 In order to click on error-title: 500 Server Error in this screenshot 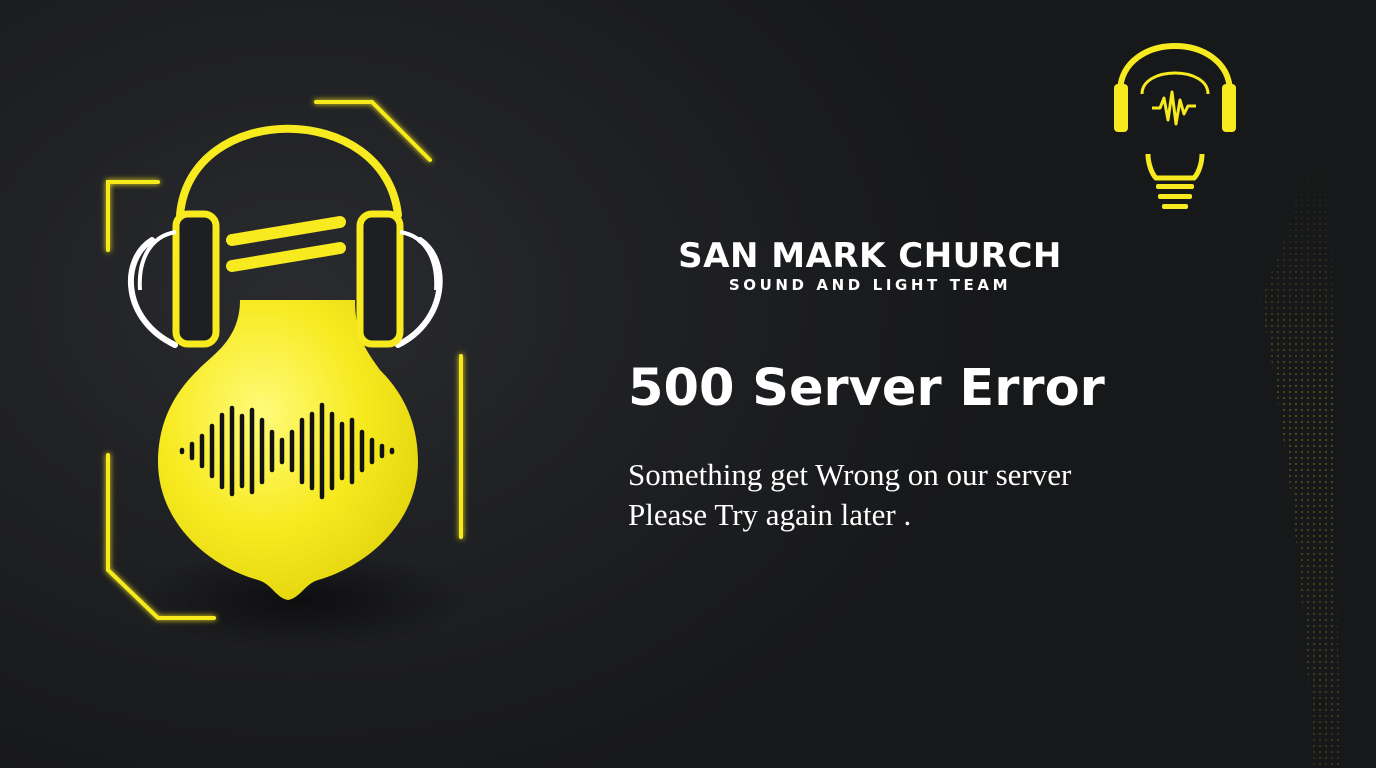, I will do `click(866, 388)`.